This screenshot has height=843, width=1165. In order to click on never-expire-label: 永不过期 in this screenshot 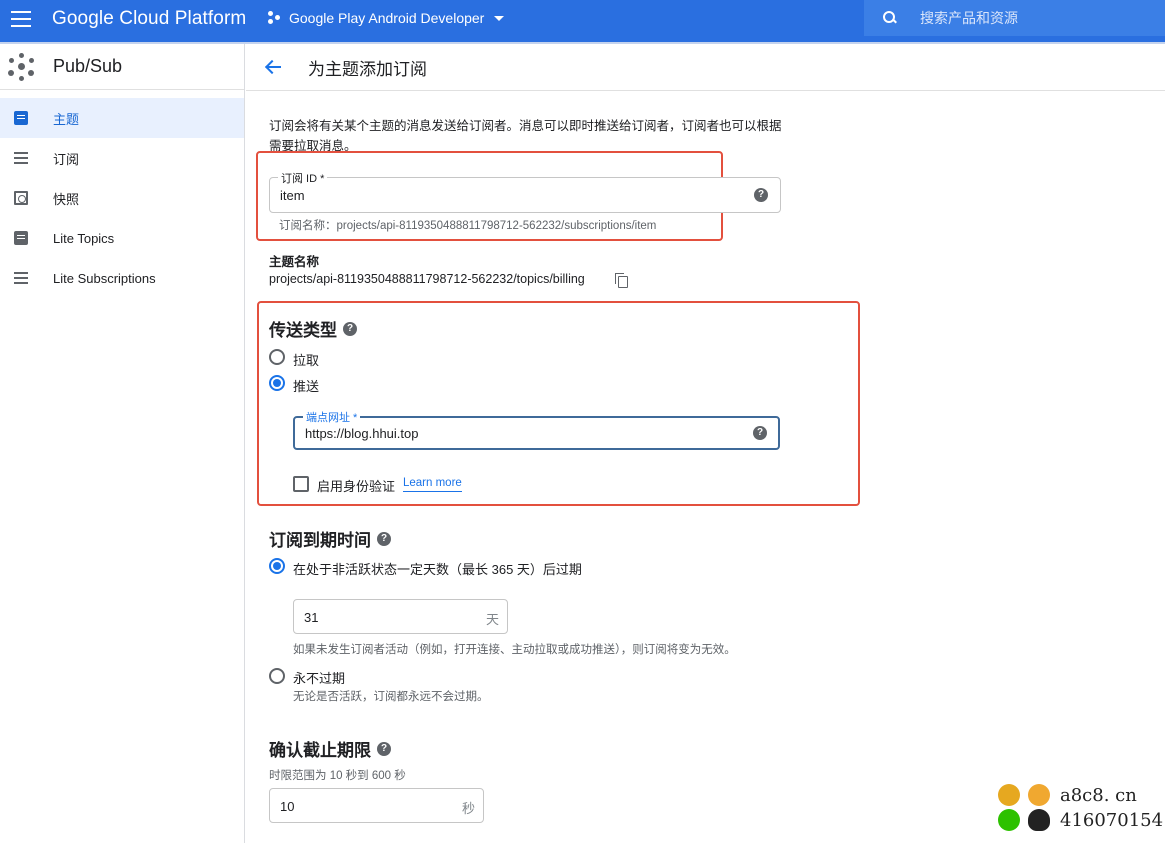, I will do `click(319, 678)`.